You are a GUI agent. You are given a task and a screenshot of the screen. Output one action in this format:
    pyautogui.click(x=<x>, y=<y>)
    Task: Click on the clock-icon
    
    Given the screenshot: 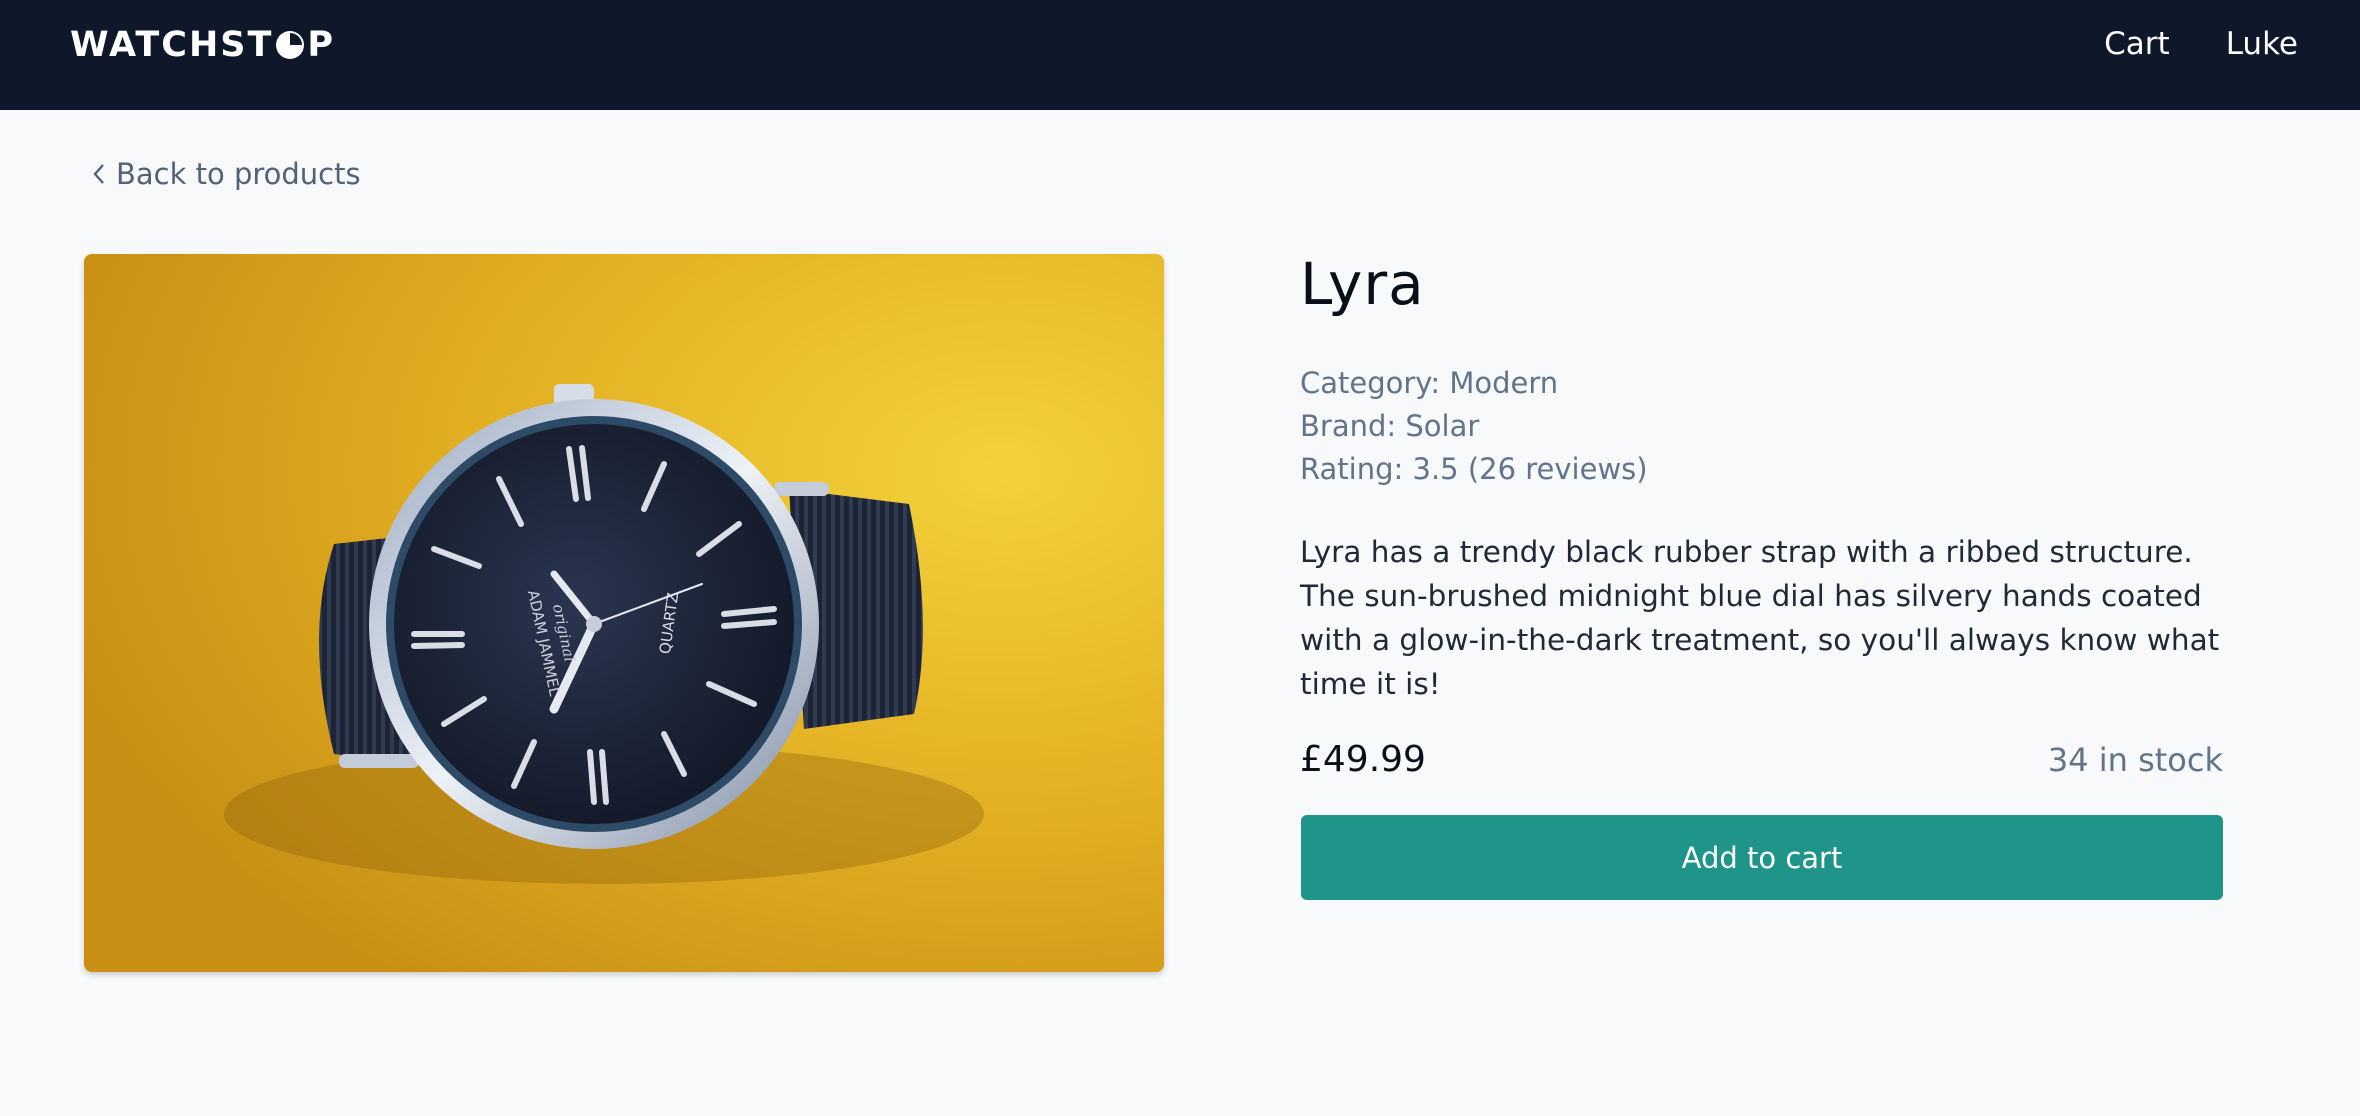 What is the action you would take?
    pyautogui.click(x=290, y=45)
    